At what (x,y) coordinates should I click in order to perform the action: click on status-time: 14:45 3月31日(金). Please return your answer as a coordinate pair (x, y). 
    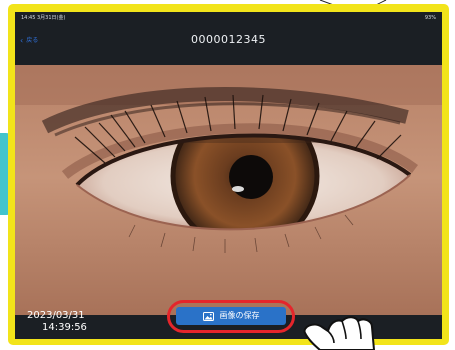
    Looking at the image, I should click on (43, 18).